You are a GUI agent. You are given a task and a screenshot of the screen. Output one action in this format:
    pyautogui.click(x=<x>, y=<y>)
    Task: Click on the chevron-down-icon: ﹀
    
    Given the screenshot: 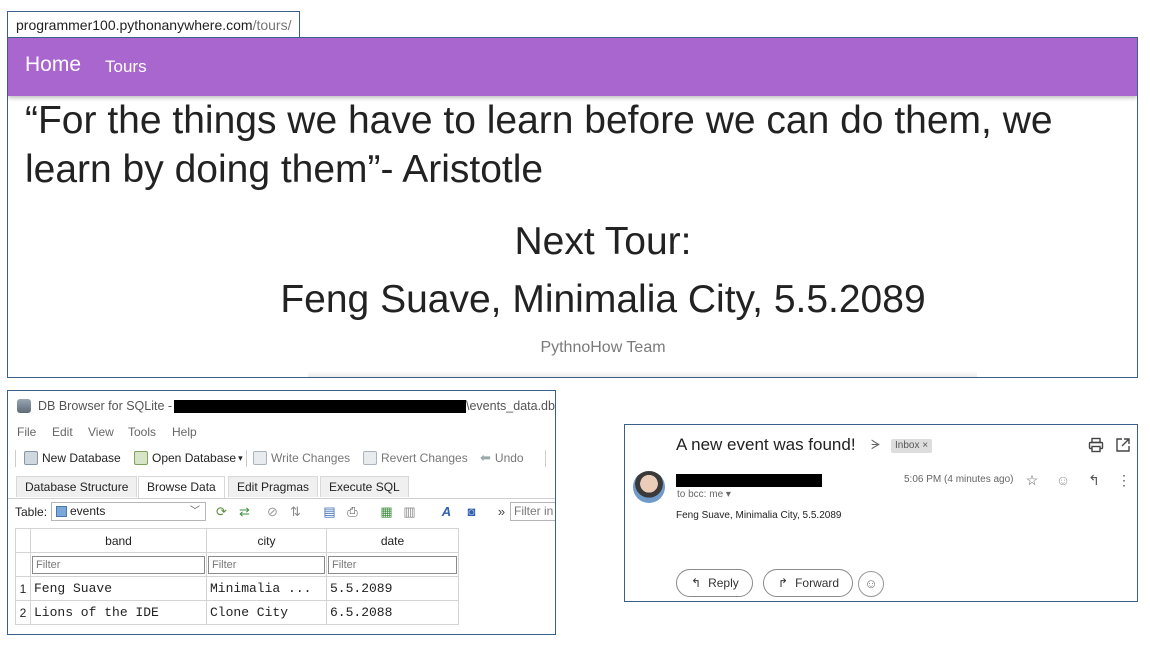 What is the action you would take?
    pyautogui.click(x=195, y=511)
    